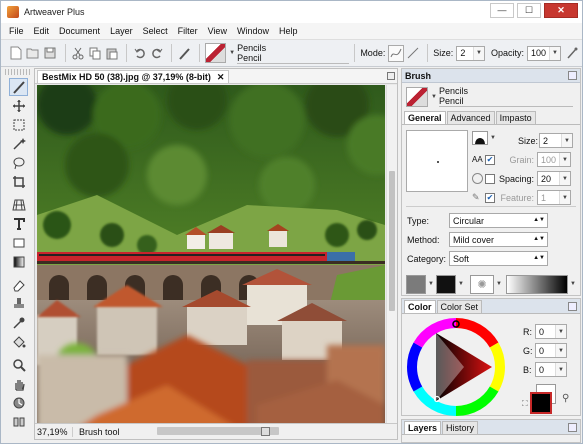 This screenshot has width=583, height=444. What do you see at coordinates (551, 331) in the screenshot?
I see `r-field: 0 ▼` at bounding box center [551, 331].